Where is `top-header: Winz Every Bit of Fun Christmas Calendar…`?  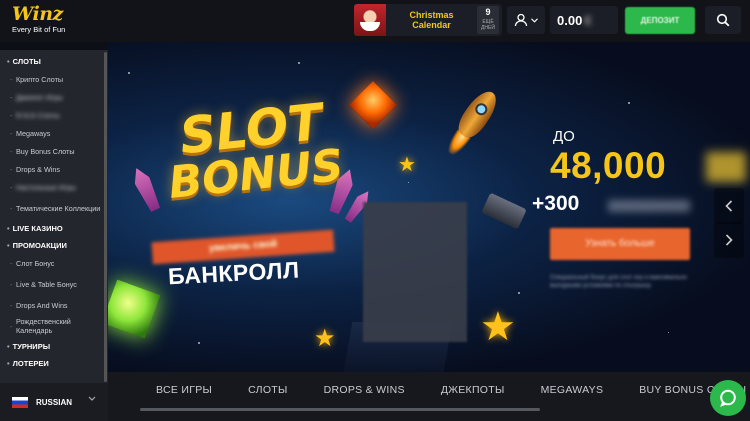
top-header: Winz Every Bit of Fun Christmas Calendar… is located at coordinates (375, 21).